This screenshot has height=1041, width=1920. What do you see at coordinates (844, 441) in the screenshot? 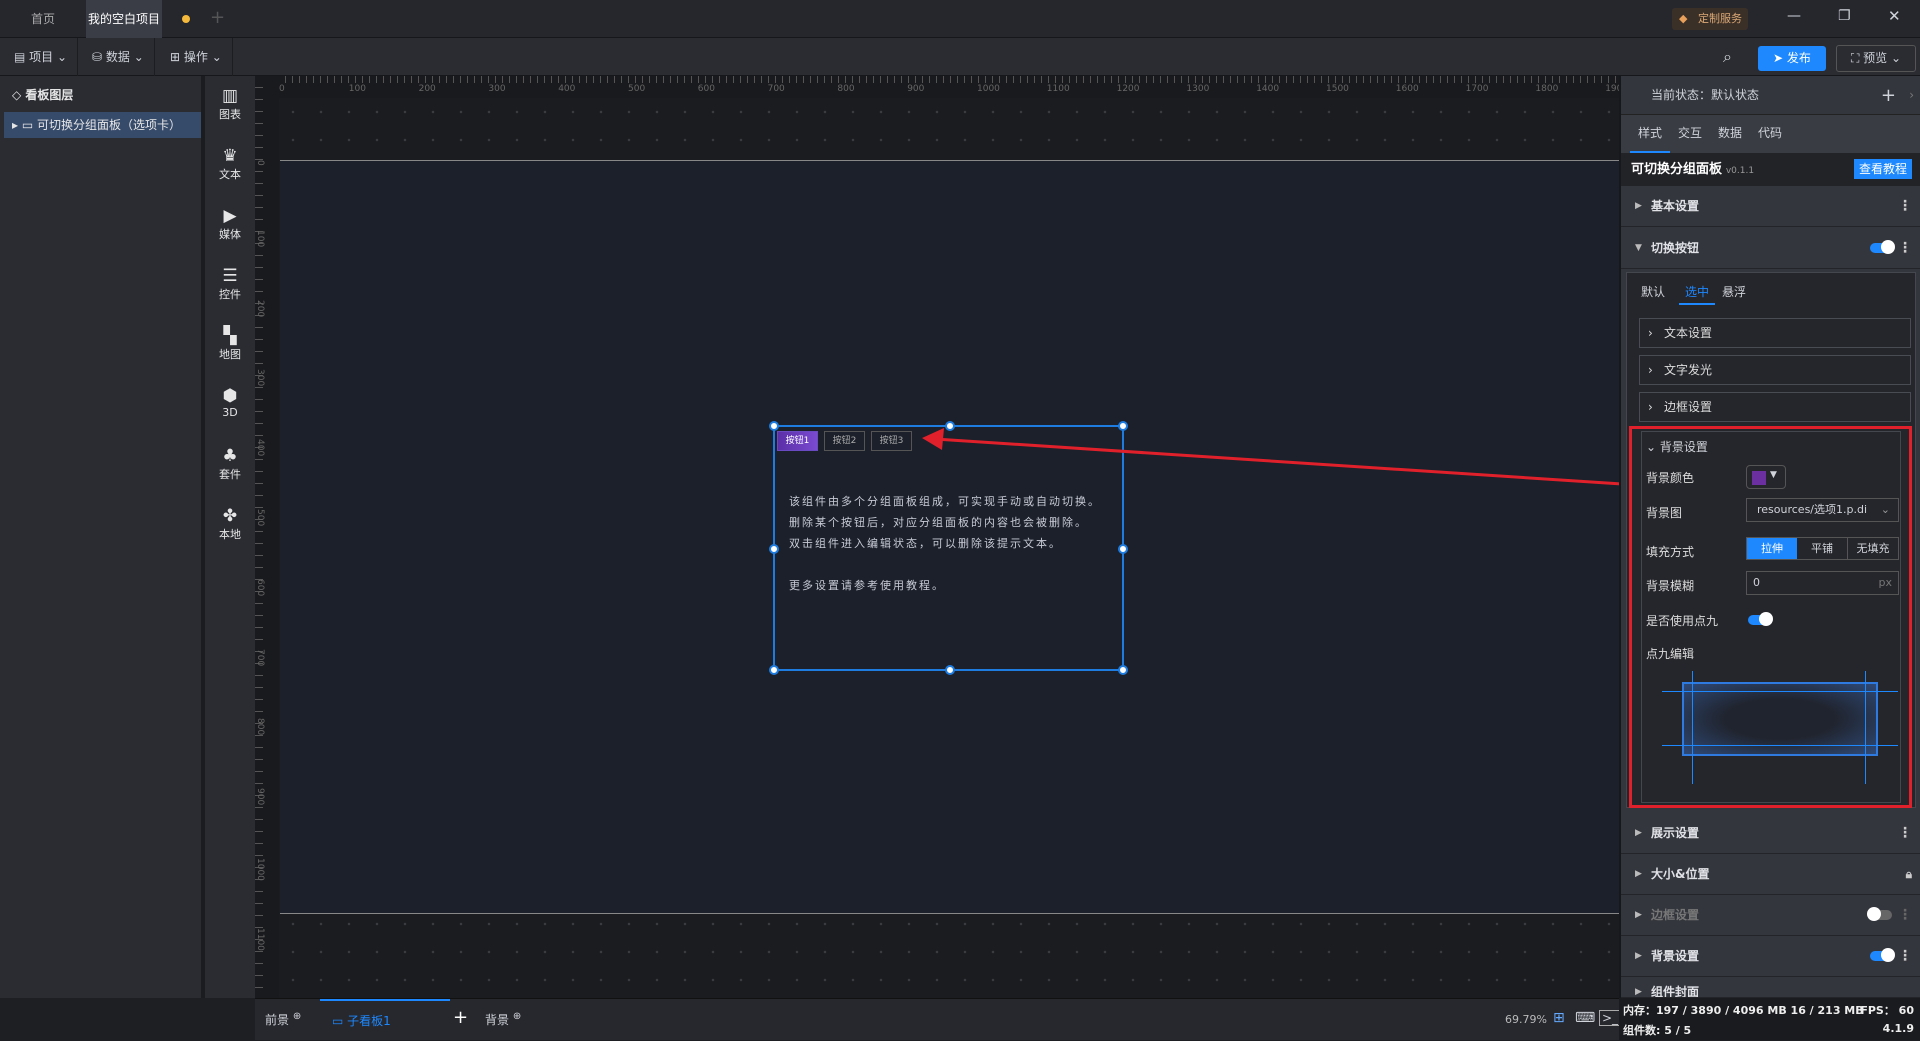
I see `widget-tab-button-2: 按钮2` at bounding box center [844, 441].